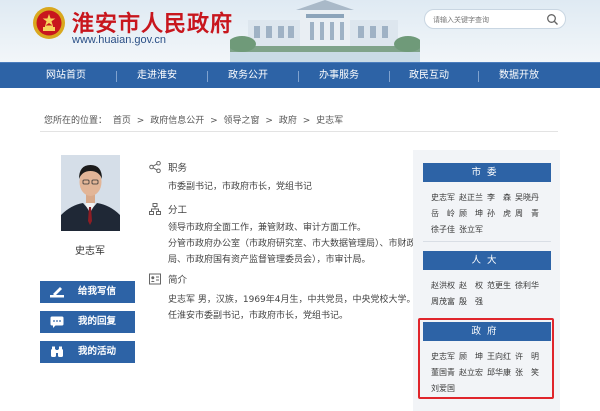  I want to click on search-input, so click(488, 19).